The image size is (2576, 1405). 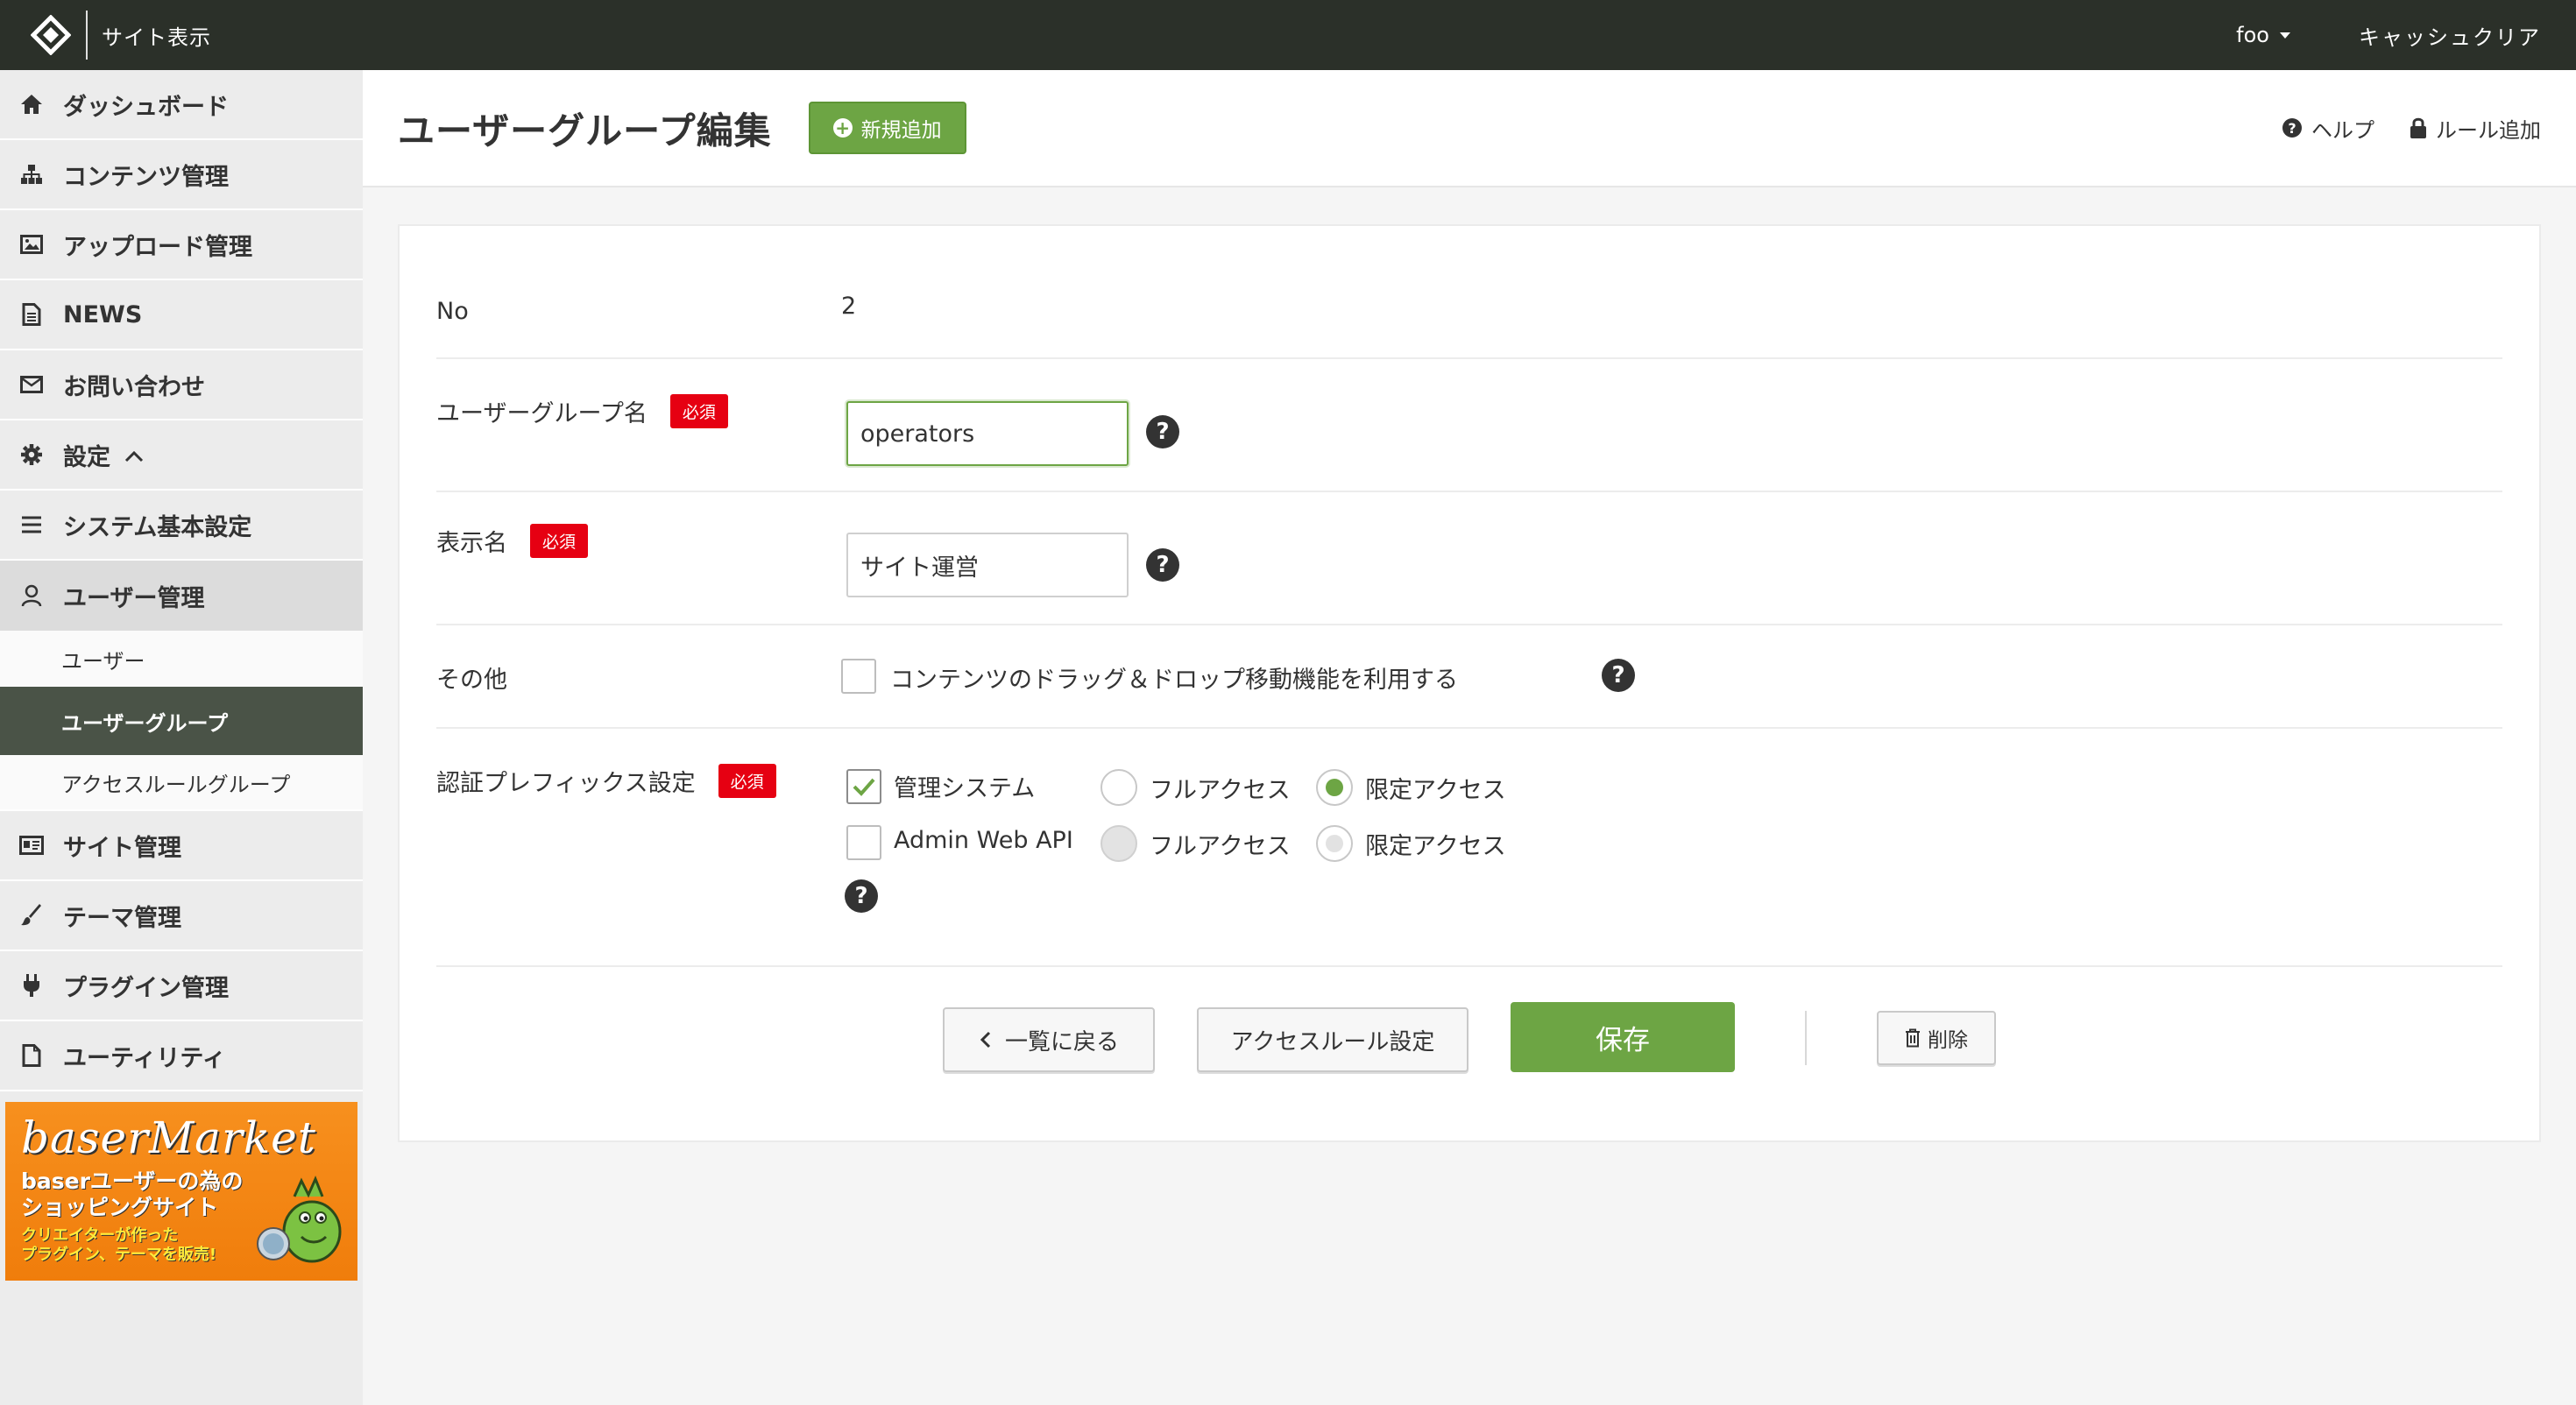 What do you see at coordinates (842, 128) in the screenshot?
I see `plus-circle-icon: +` at bounding box center [842, 128].